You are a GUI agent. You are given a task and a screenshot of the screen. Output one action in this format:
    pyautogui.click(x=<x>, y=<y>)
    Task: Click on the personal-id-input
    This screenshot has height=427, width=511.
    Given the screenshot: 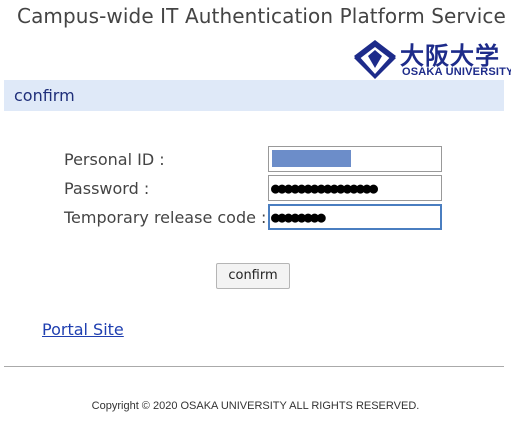 What is the action you would take?
    pyautogui.click(x=355, y=159)
    